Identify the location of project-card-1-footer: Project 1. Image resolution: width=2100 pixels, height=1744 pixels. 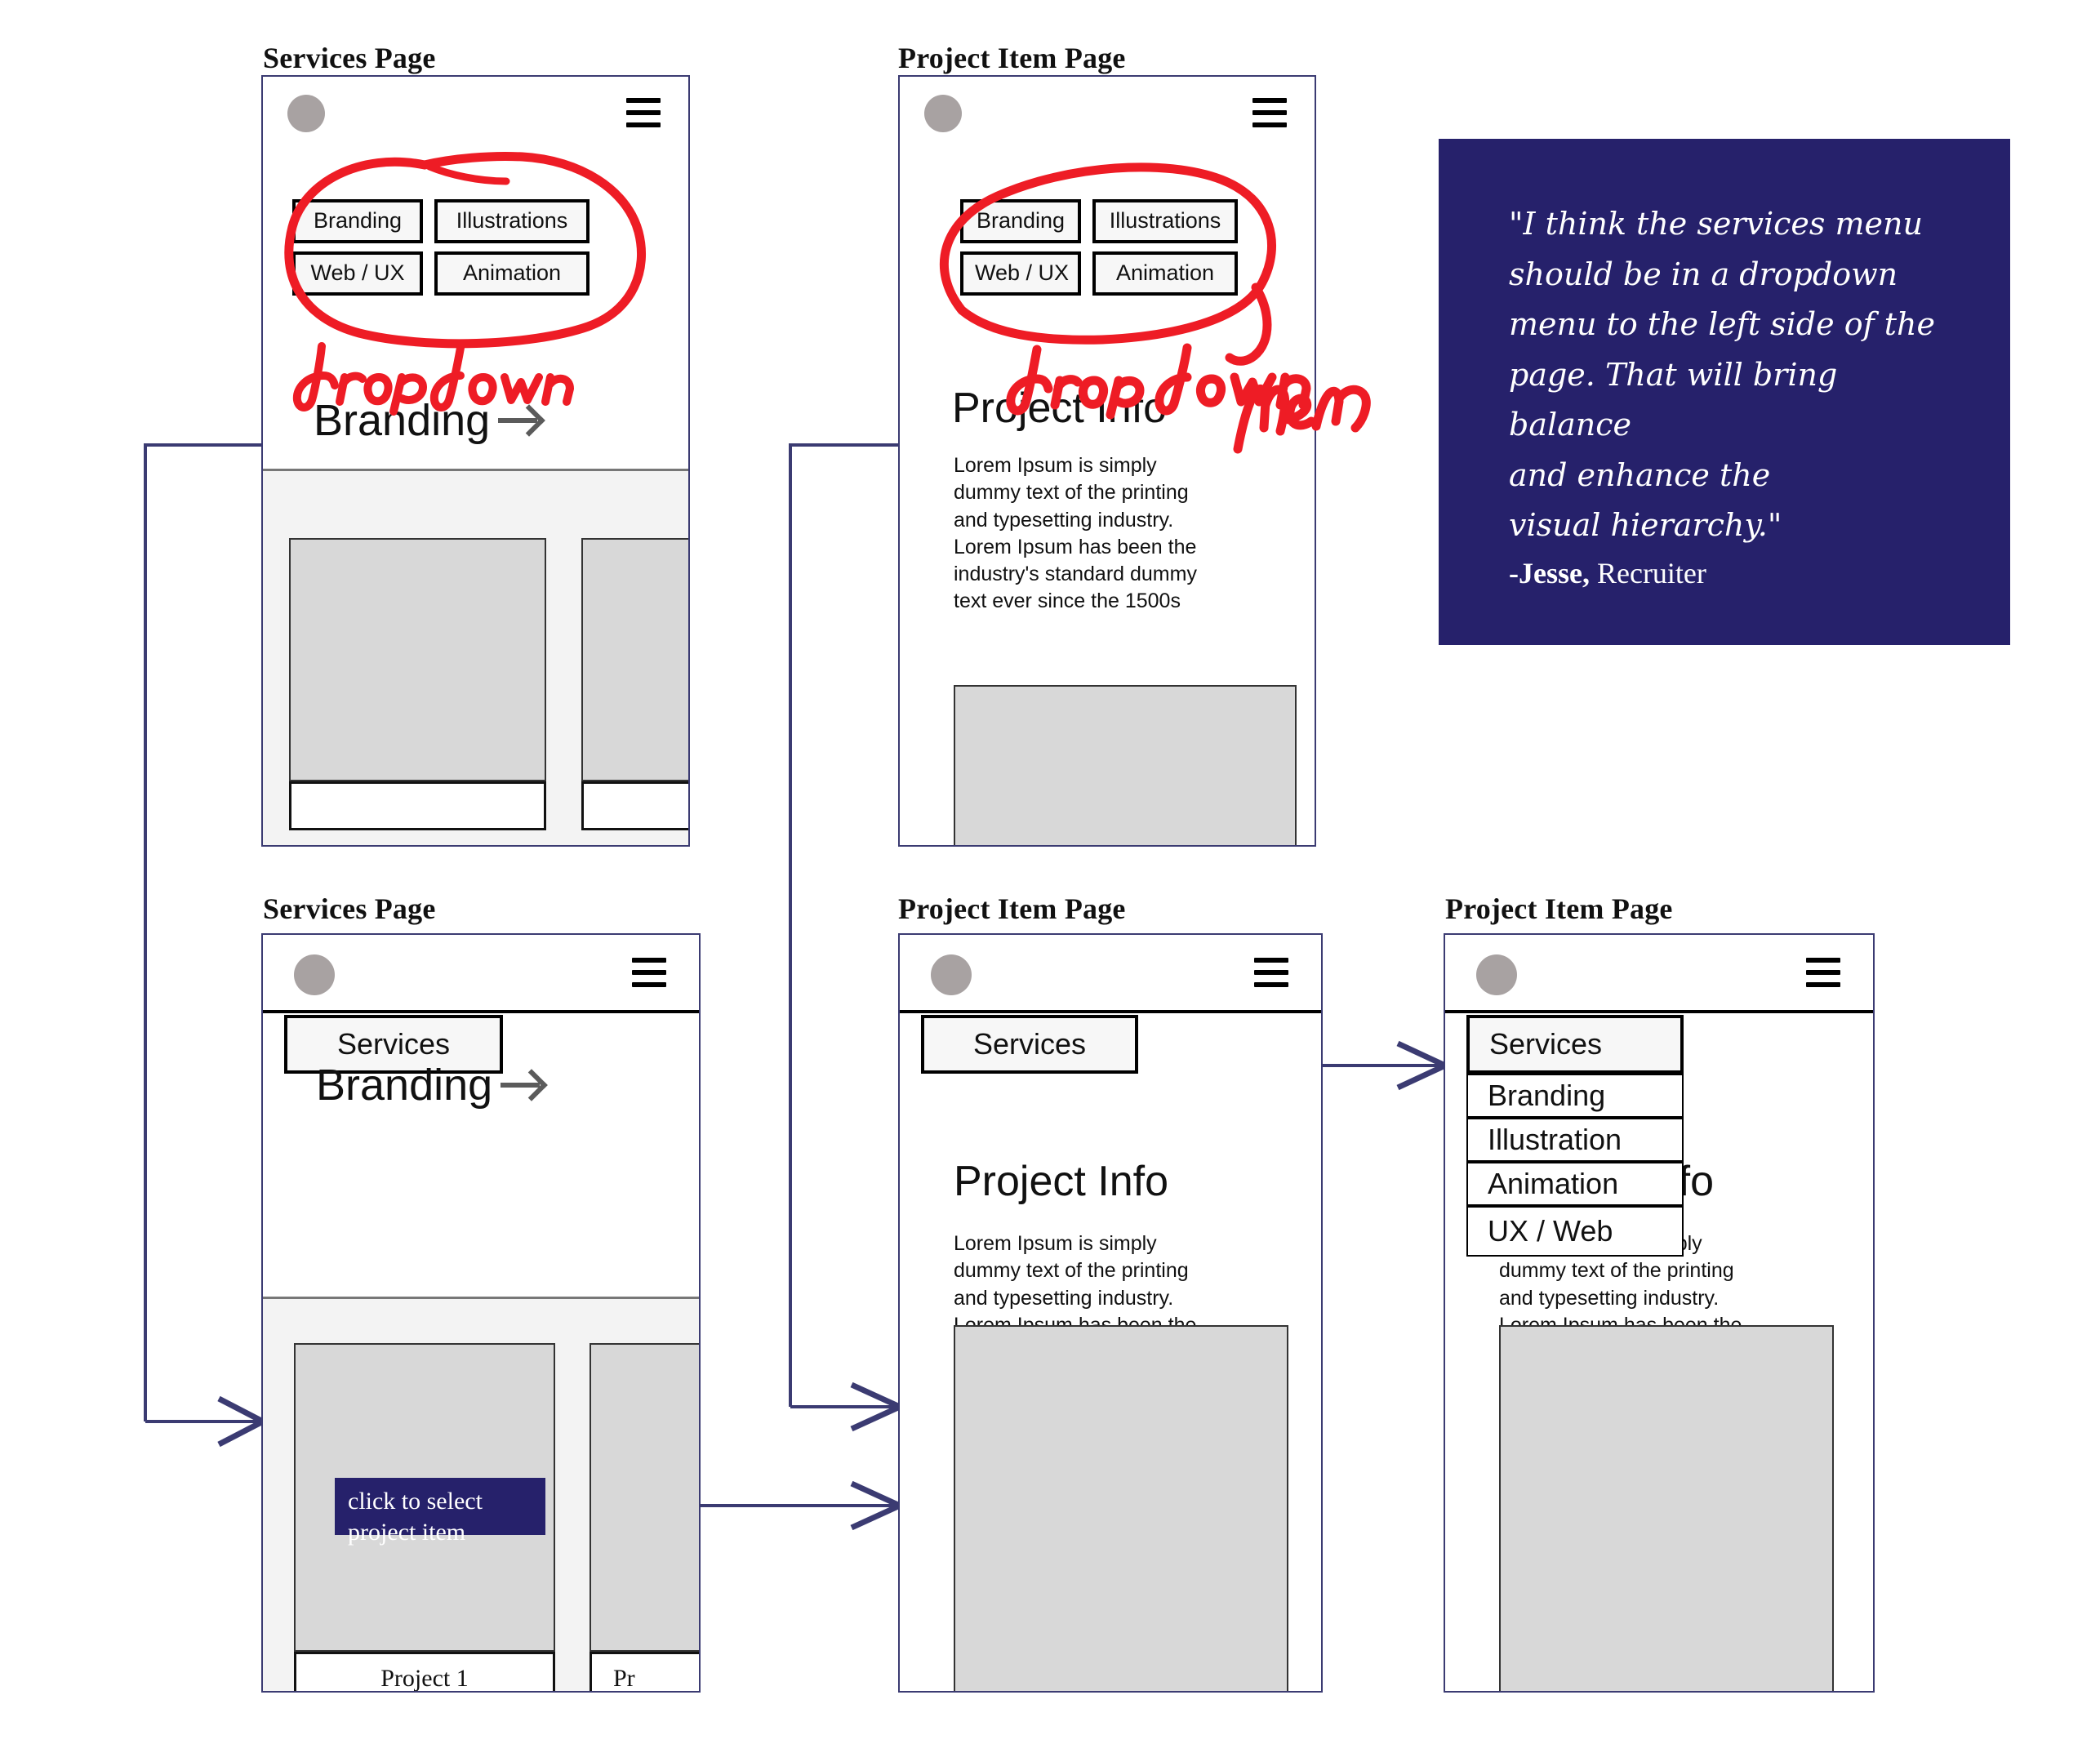
(424, 1672).